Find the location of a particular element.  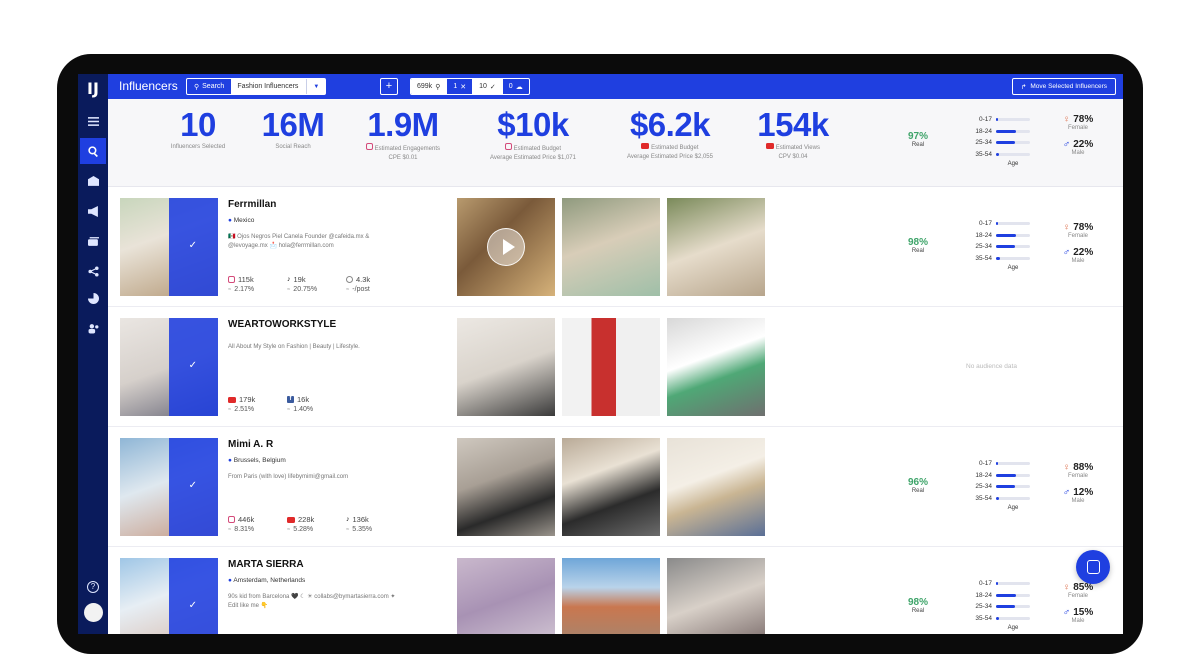

search-icon: ⚲ is located at coordinates (438, 87).